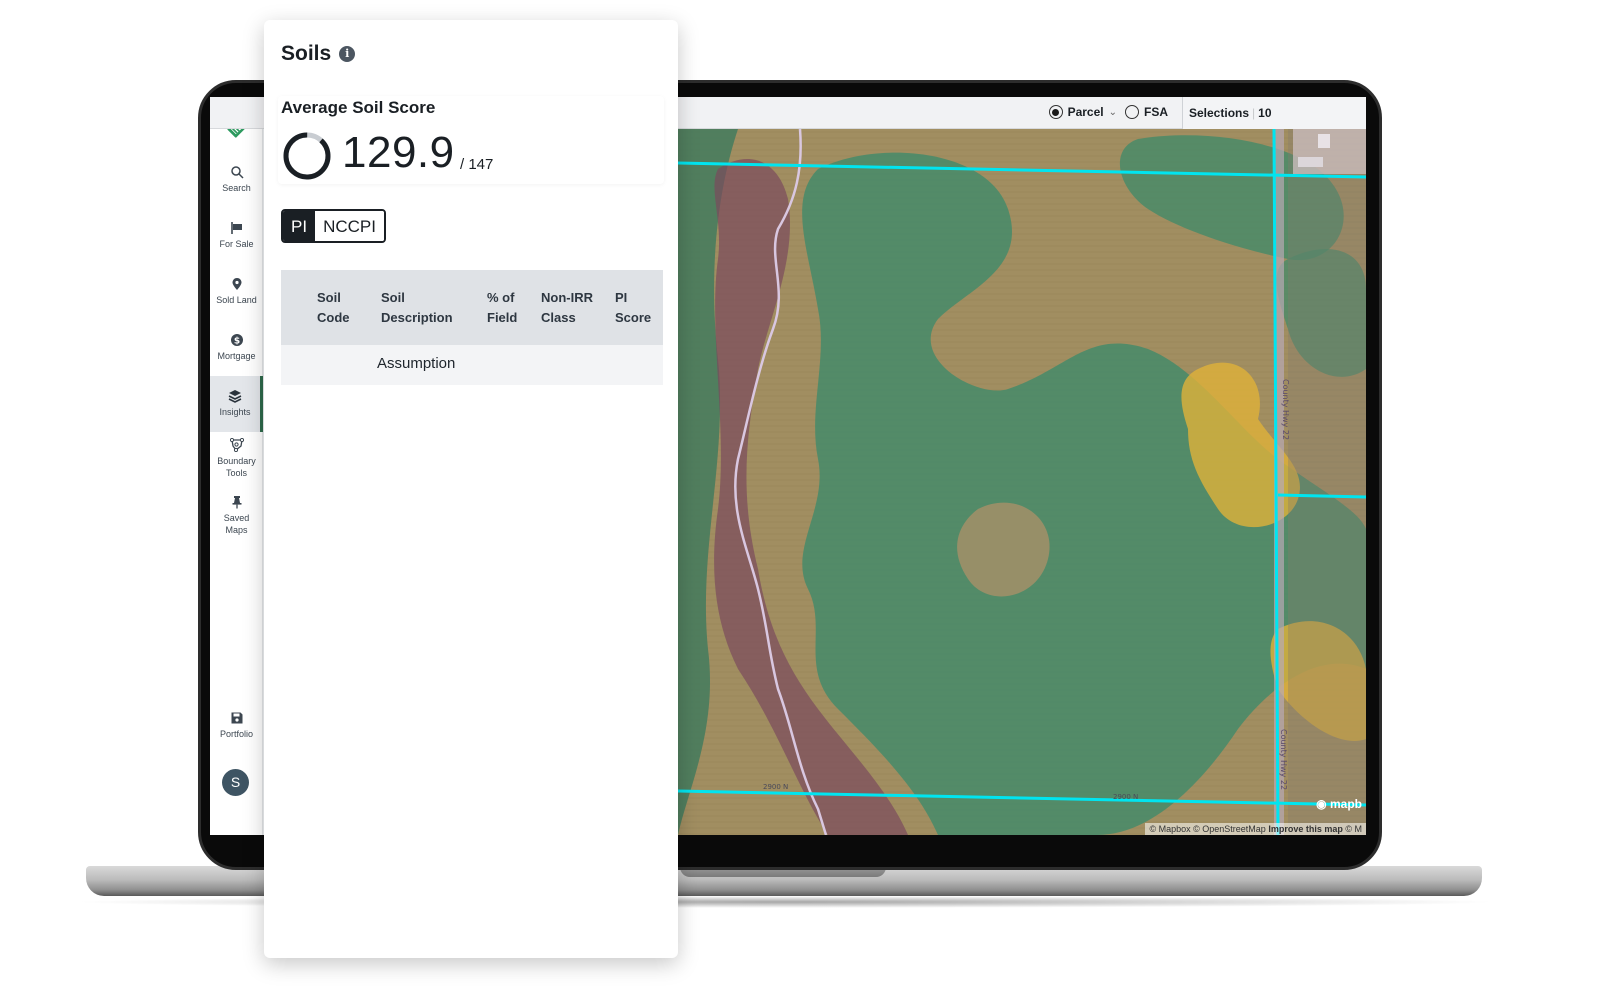 The width and height of the screenshot is (1600, 1000). Describe the element at coordinates (472, 365) in the screenshot. I see `table-row: Assumption` at that location.